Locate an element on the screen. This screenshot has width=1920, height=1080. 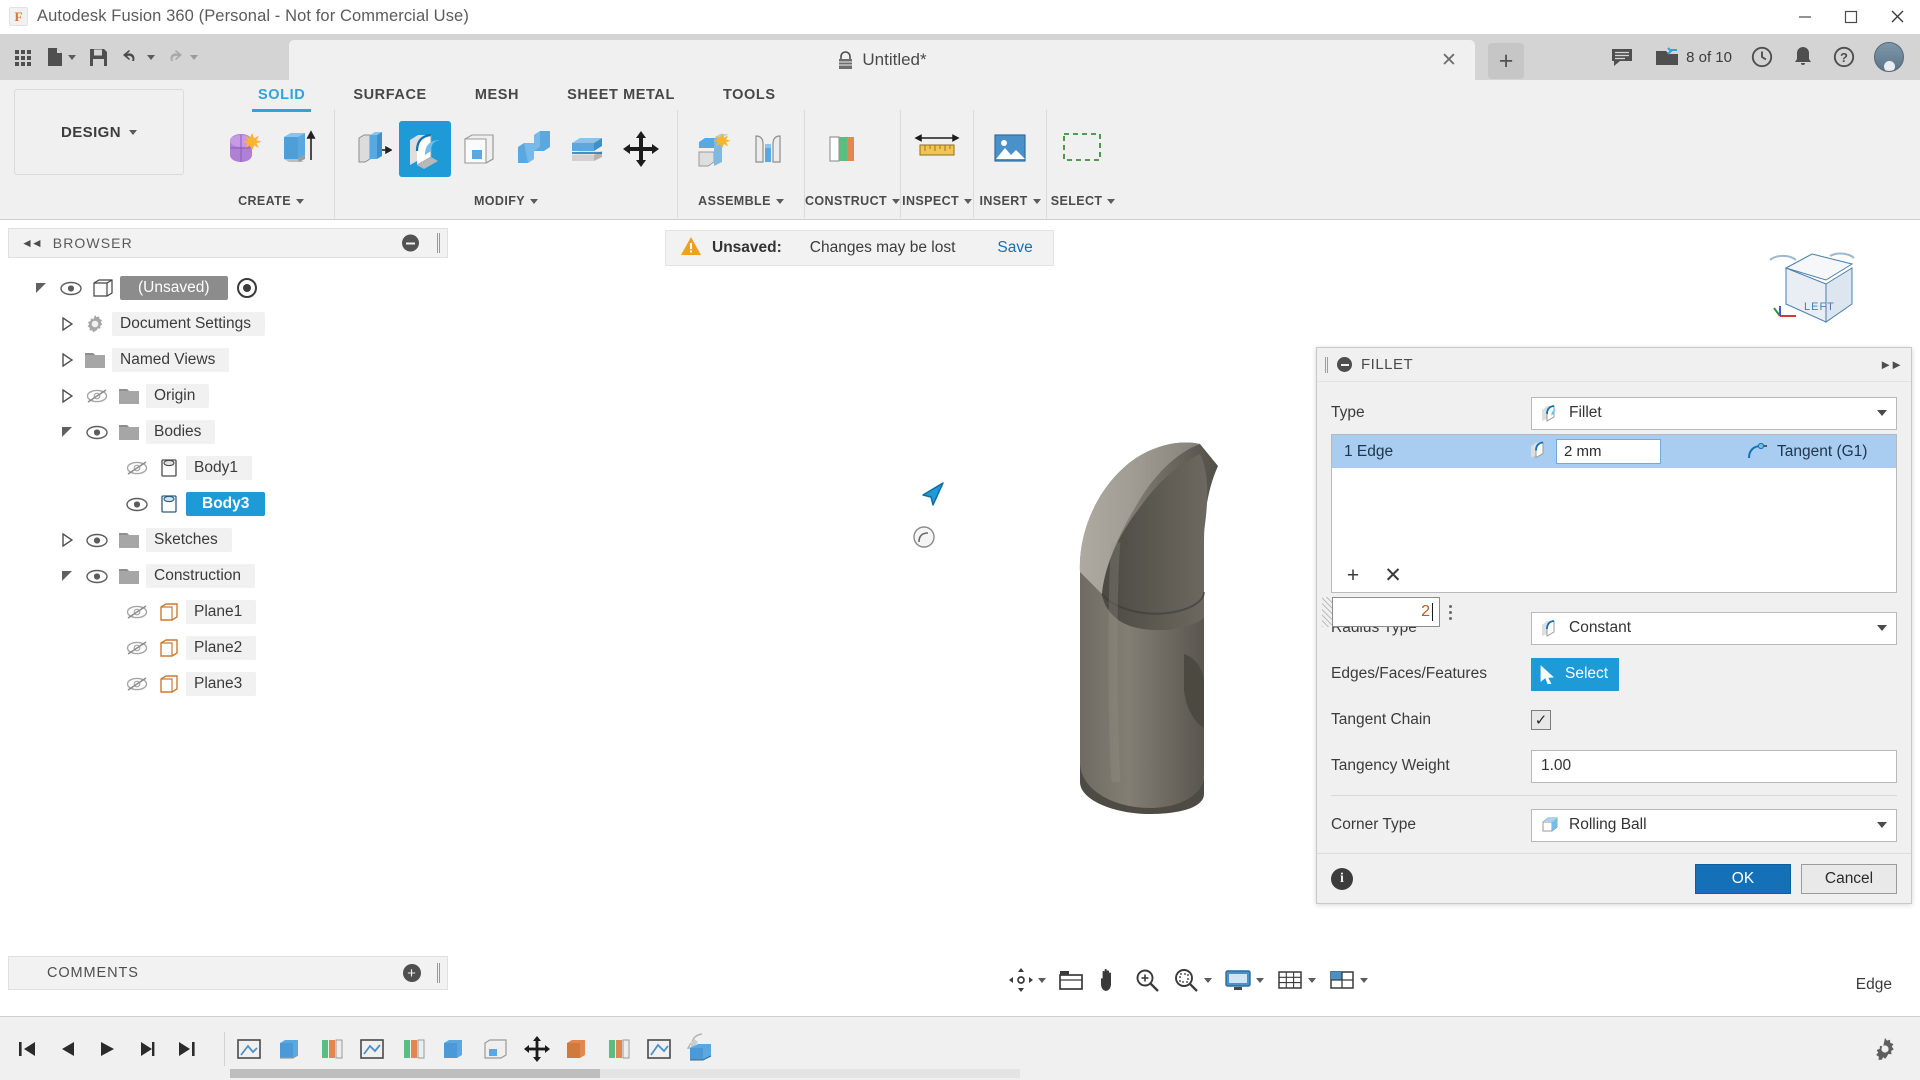
viewports-button is located at coordinates (1348, 980).